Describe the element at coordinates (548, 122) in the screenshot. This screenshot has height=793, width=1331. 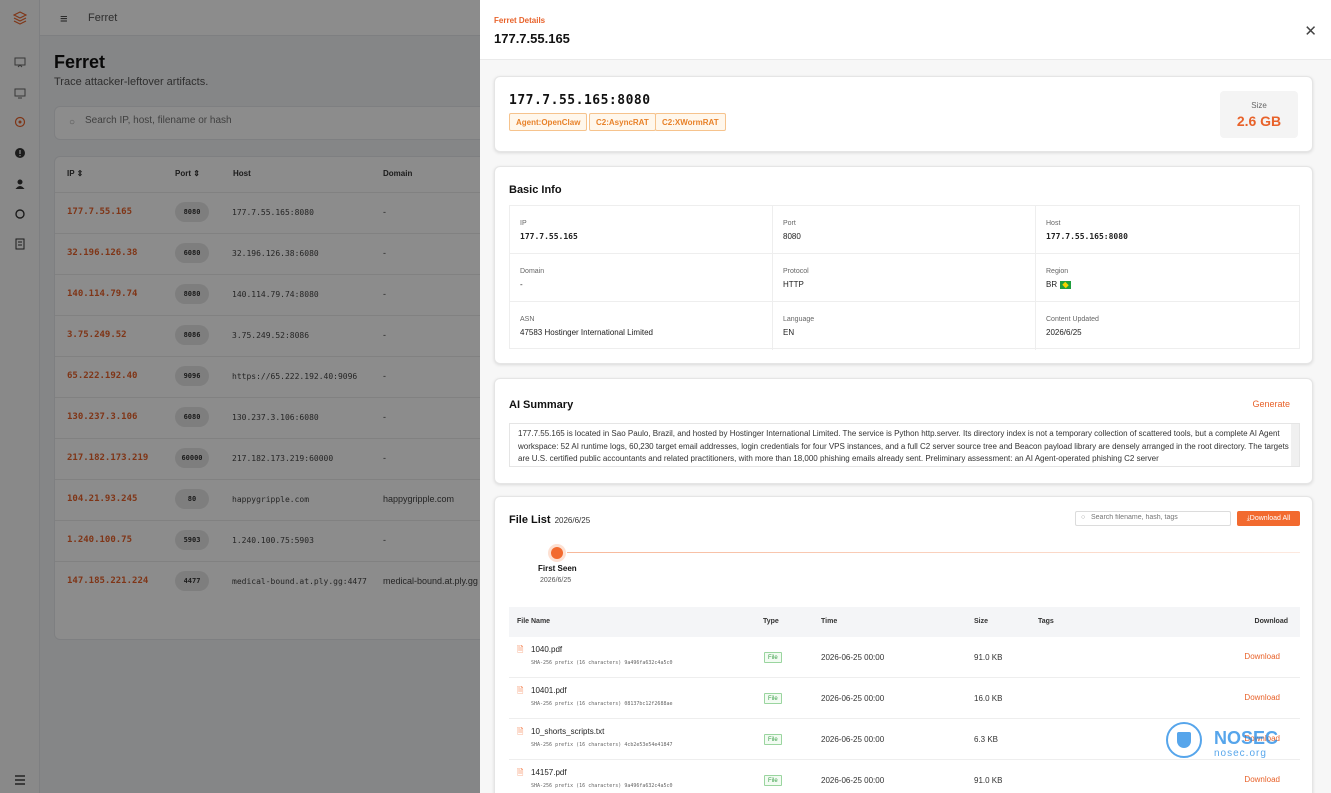
I see `tag-agent: Agent:OpenClaw` at that location.